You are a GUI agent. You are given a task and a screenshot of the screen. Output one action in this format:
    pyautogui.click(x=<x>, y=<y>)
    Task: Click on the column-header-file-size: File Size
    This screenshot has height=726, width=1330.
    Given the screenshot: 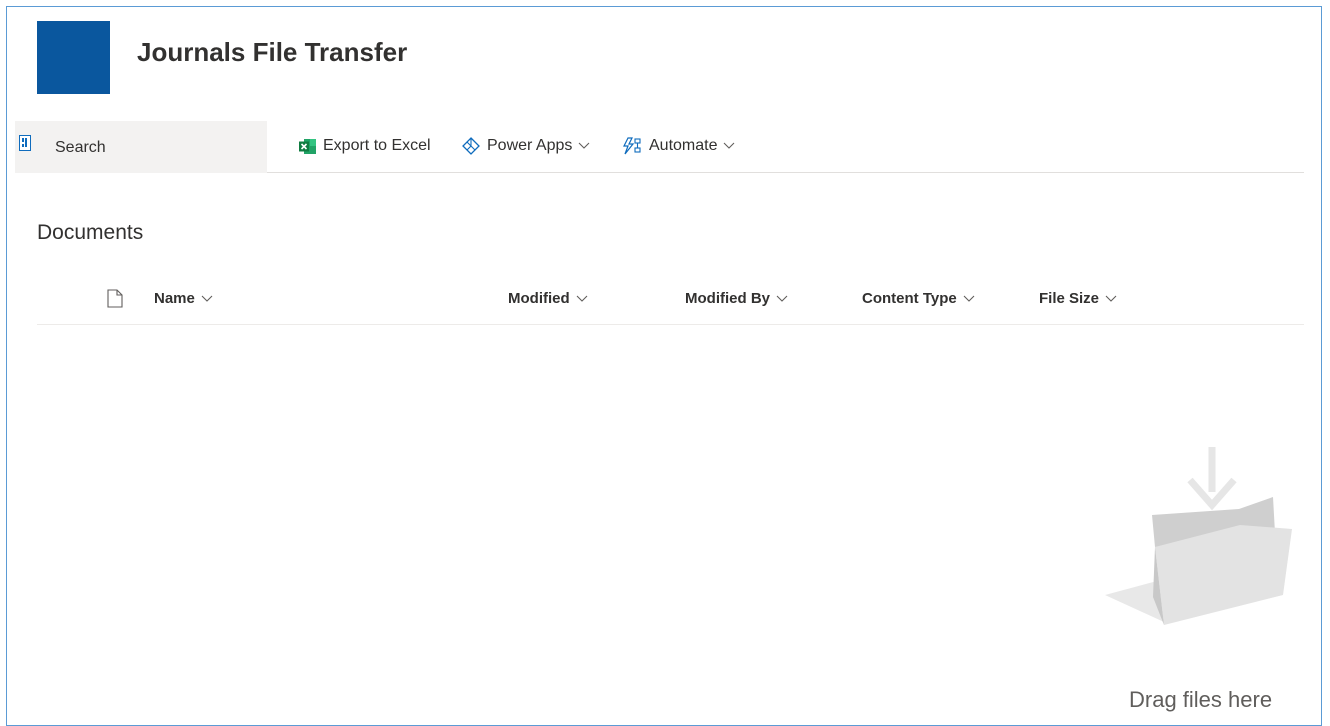 What is the action you would take?
    pyautogui.click(x=1078, y=298)
    